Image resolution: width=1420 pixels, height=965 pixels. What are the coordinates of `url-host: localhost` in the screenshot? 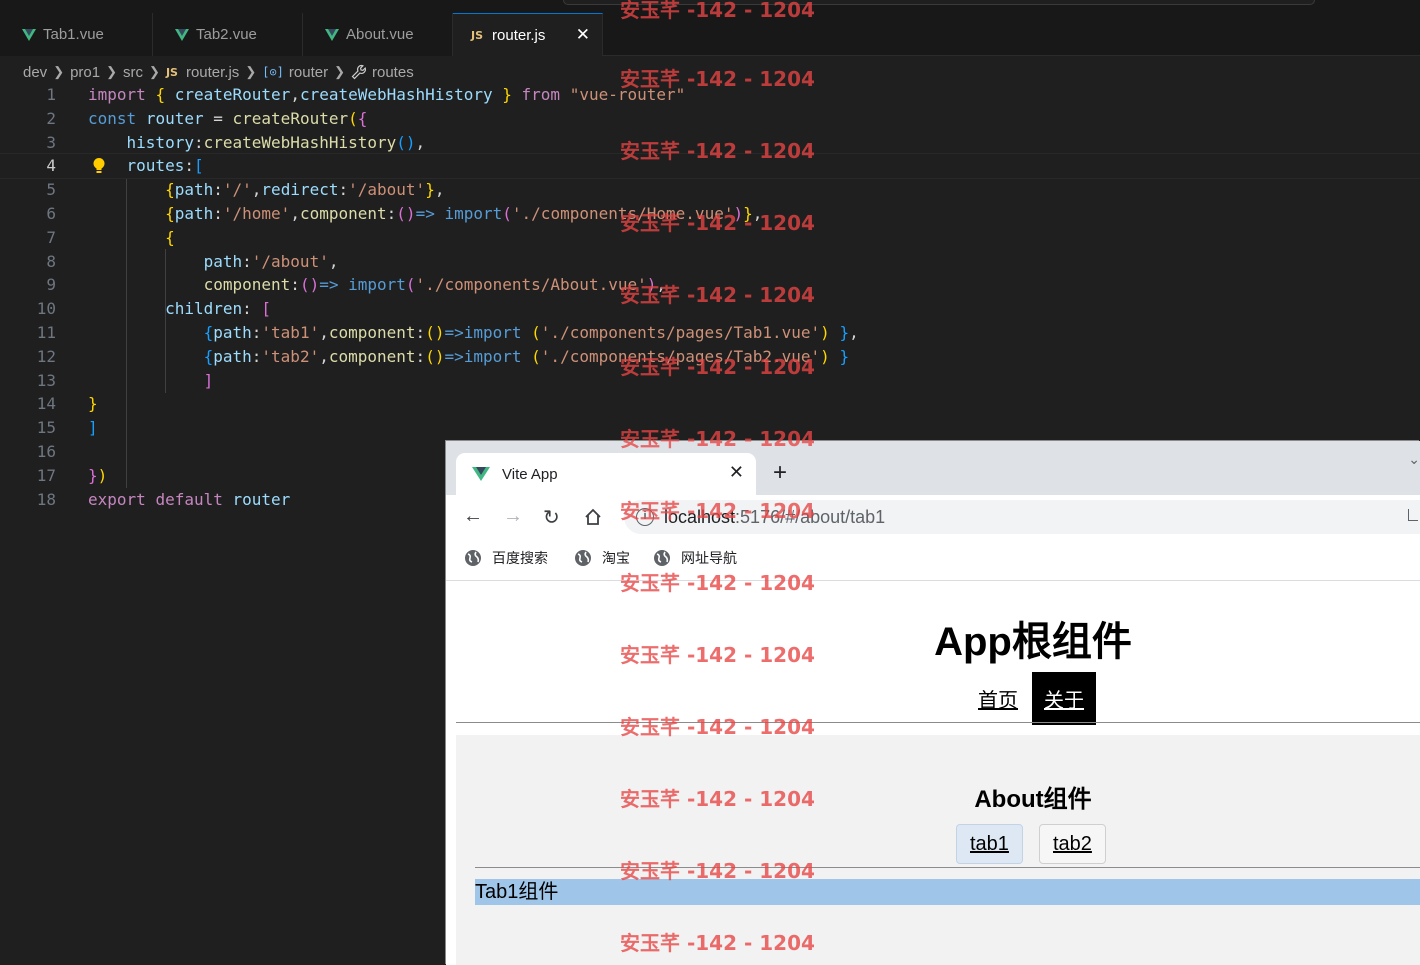 It's located at (700, 517).